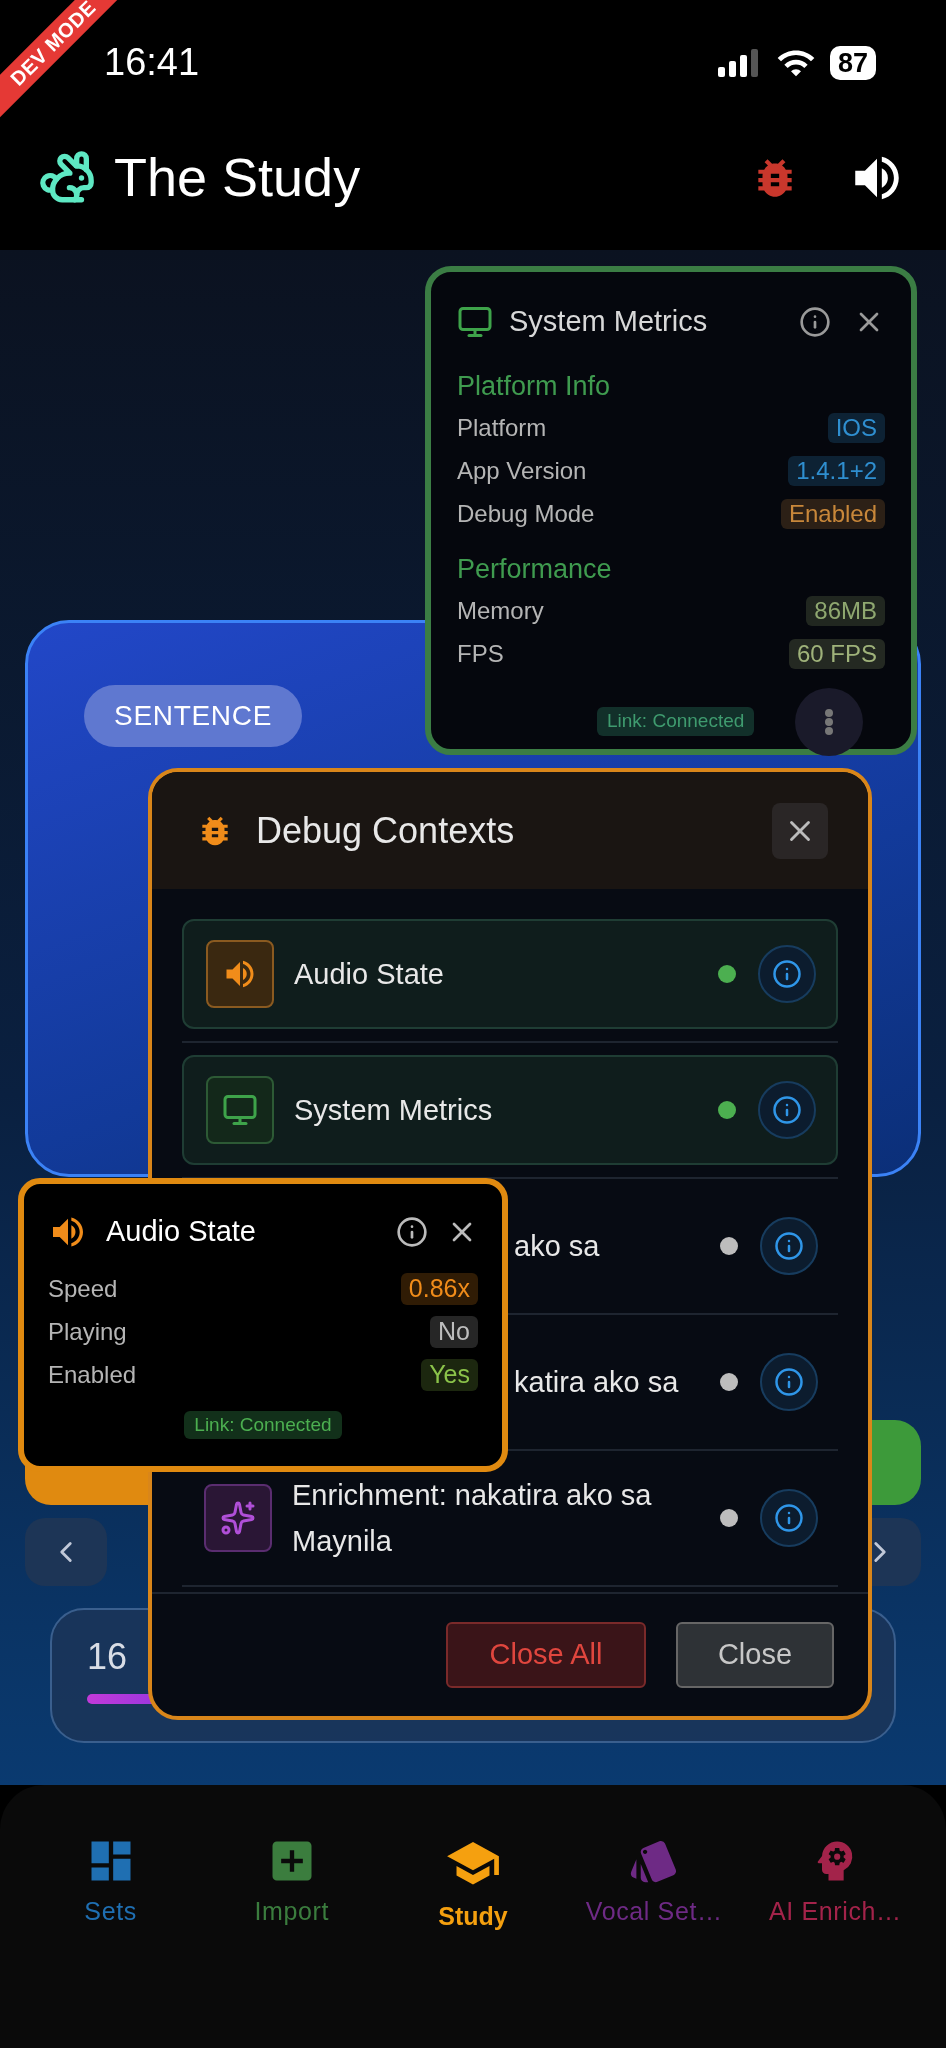 The width and height of the screenshot is (946, 2048). I want to click on context-item: System Metrics, so click(510, 1110).